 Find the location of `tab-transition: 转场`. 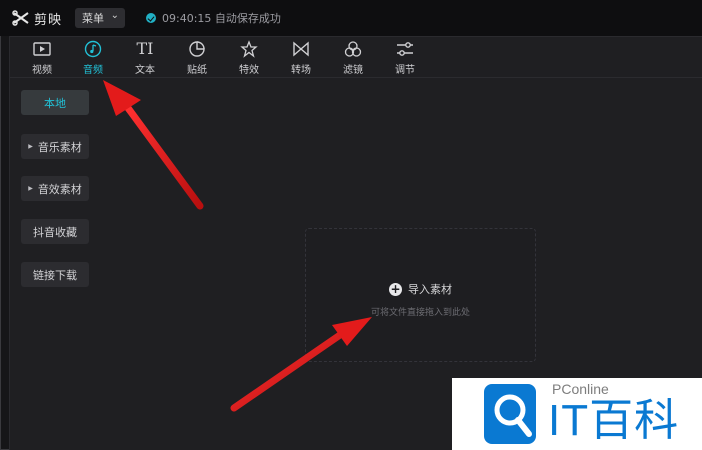

tab-transition: 转场 is located at coordinates (301, 57).